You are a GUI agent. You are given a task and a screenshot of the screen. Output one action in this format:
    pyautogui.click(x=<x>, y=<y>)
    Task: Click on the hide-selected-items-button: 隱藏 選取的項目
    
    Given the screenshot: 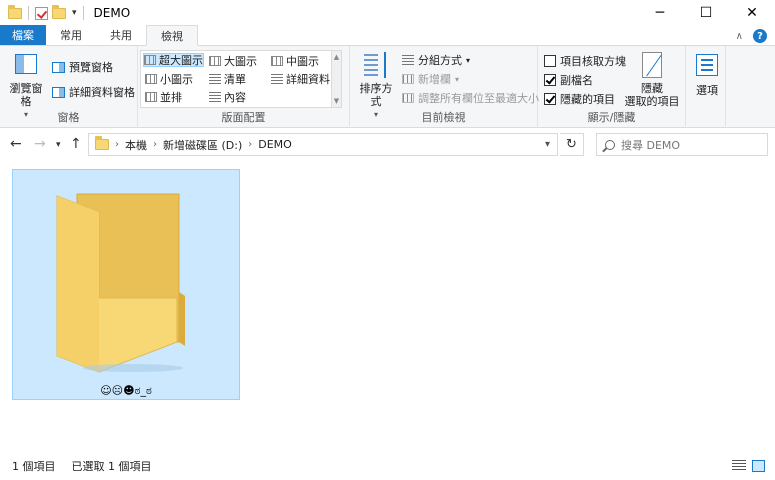 What is the action you would take?
    pyautogui.click(x=652, y=80)
    